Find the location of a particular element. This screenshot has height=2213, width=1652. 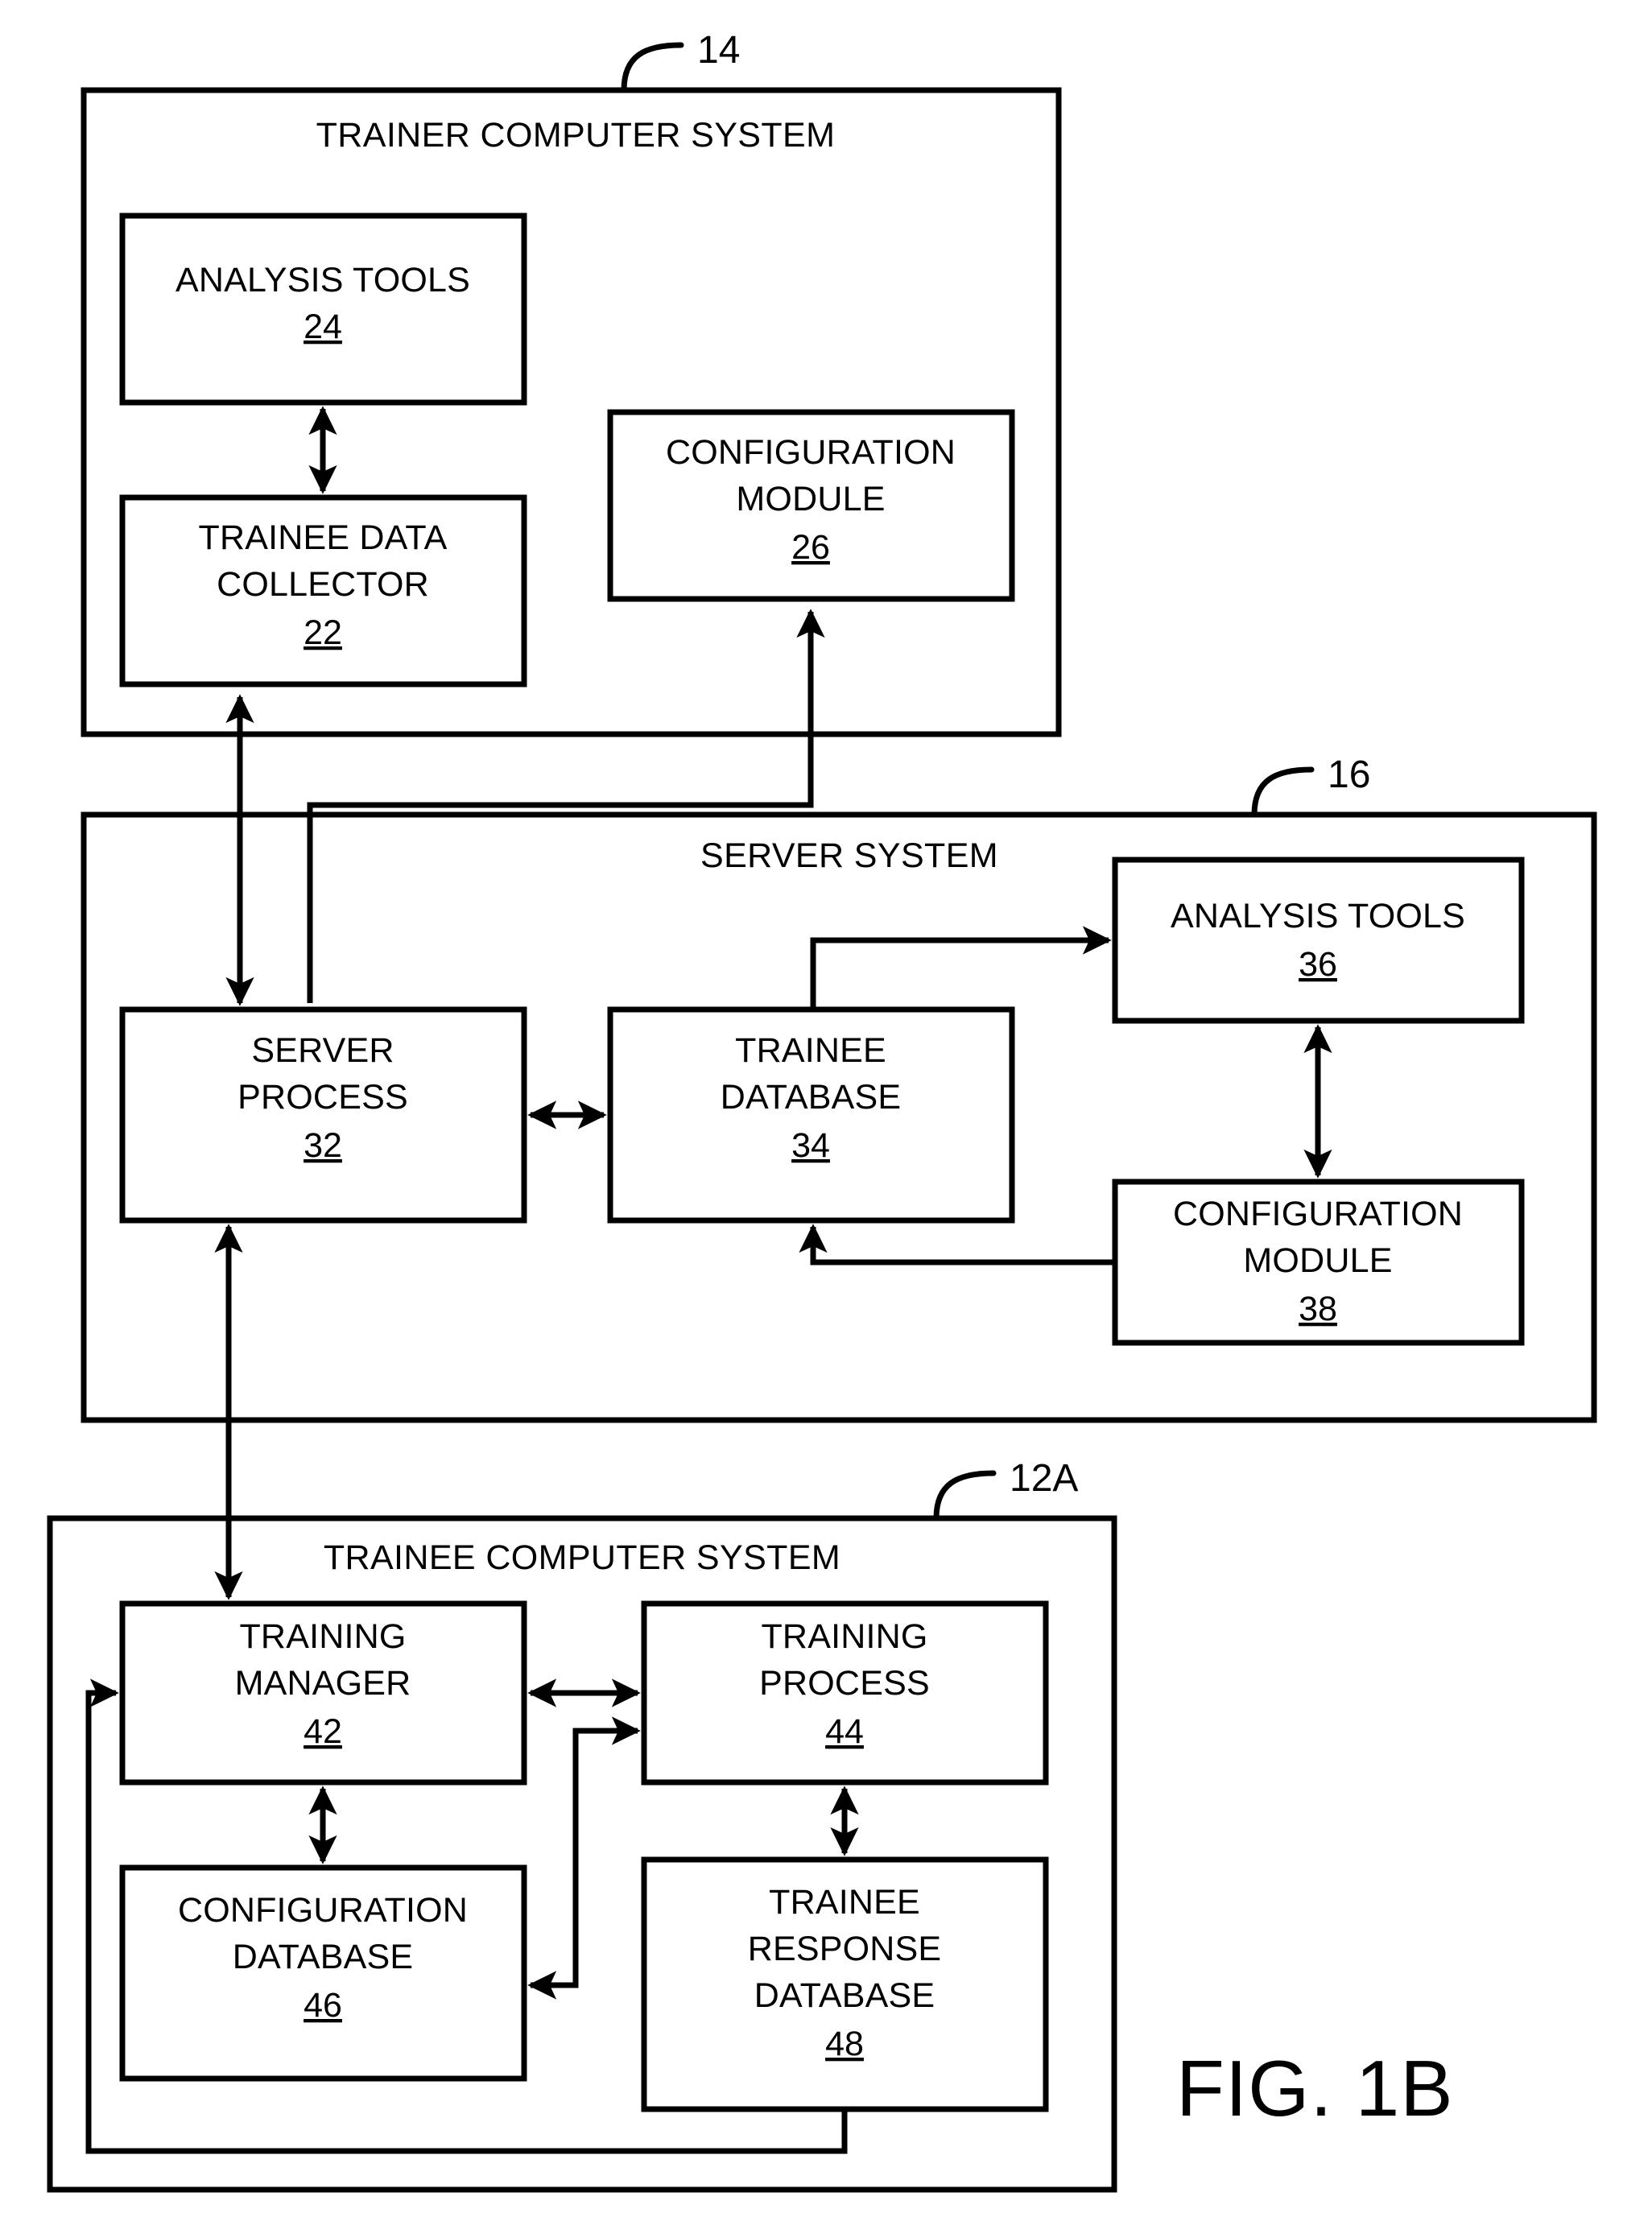

box-training-process-44-line-2: PROCESS is located at coordinates (844, 1683).